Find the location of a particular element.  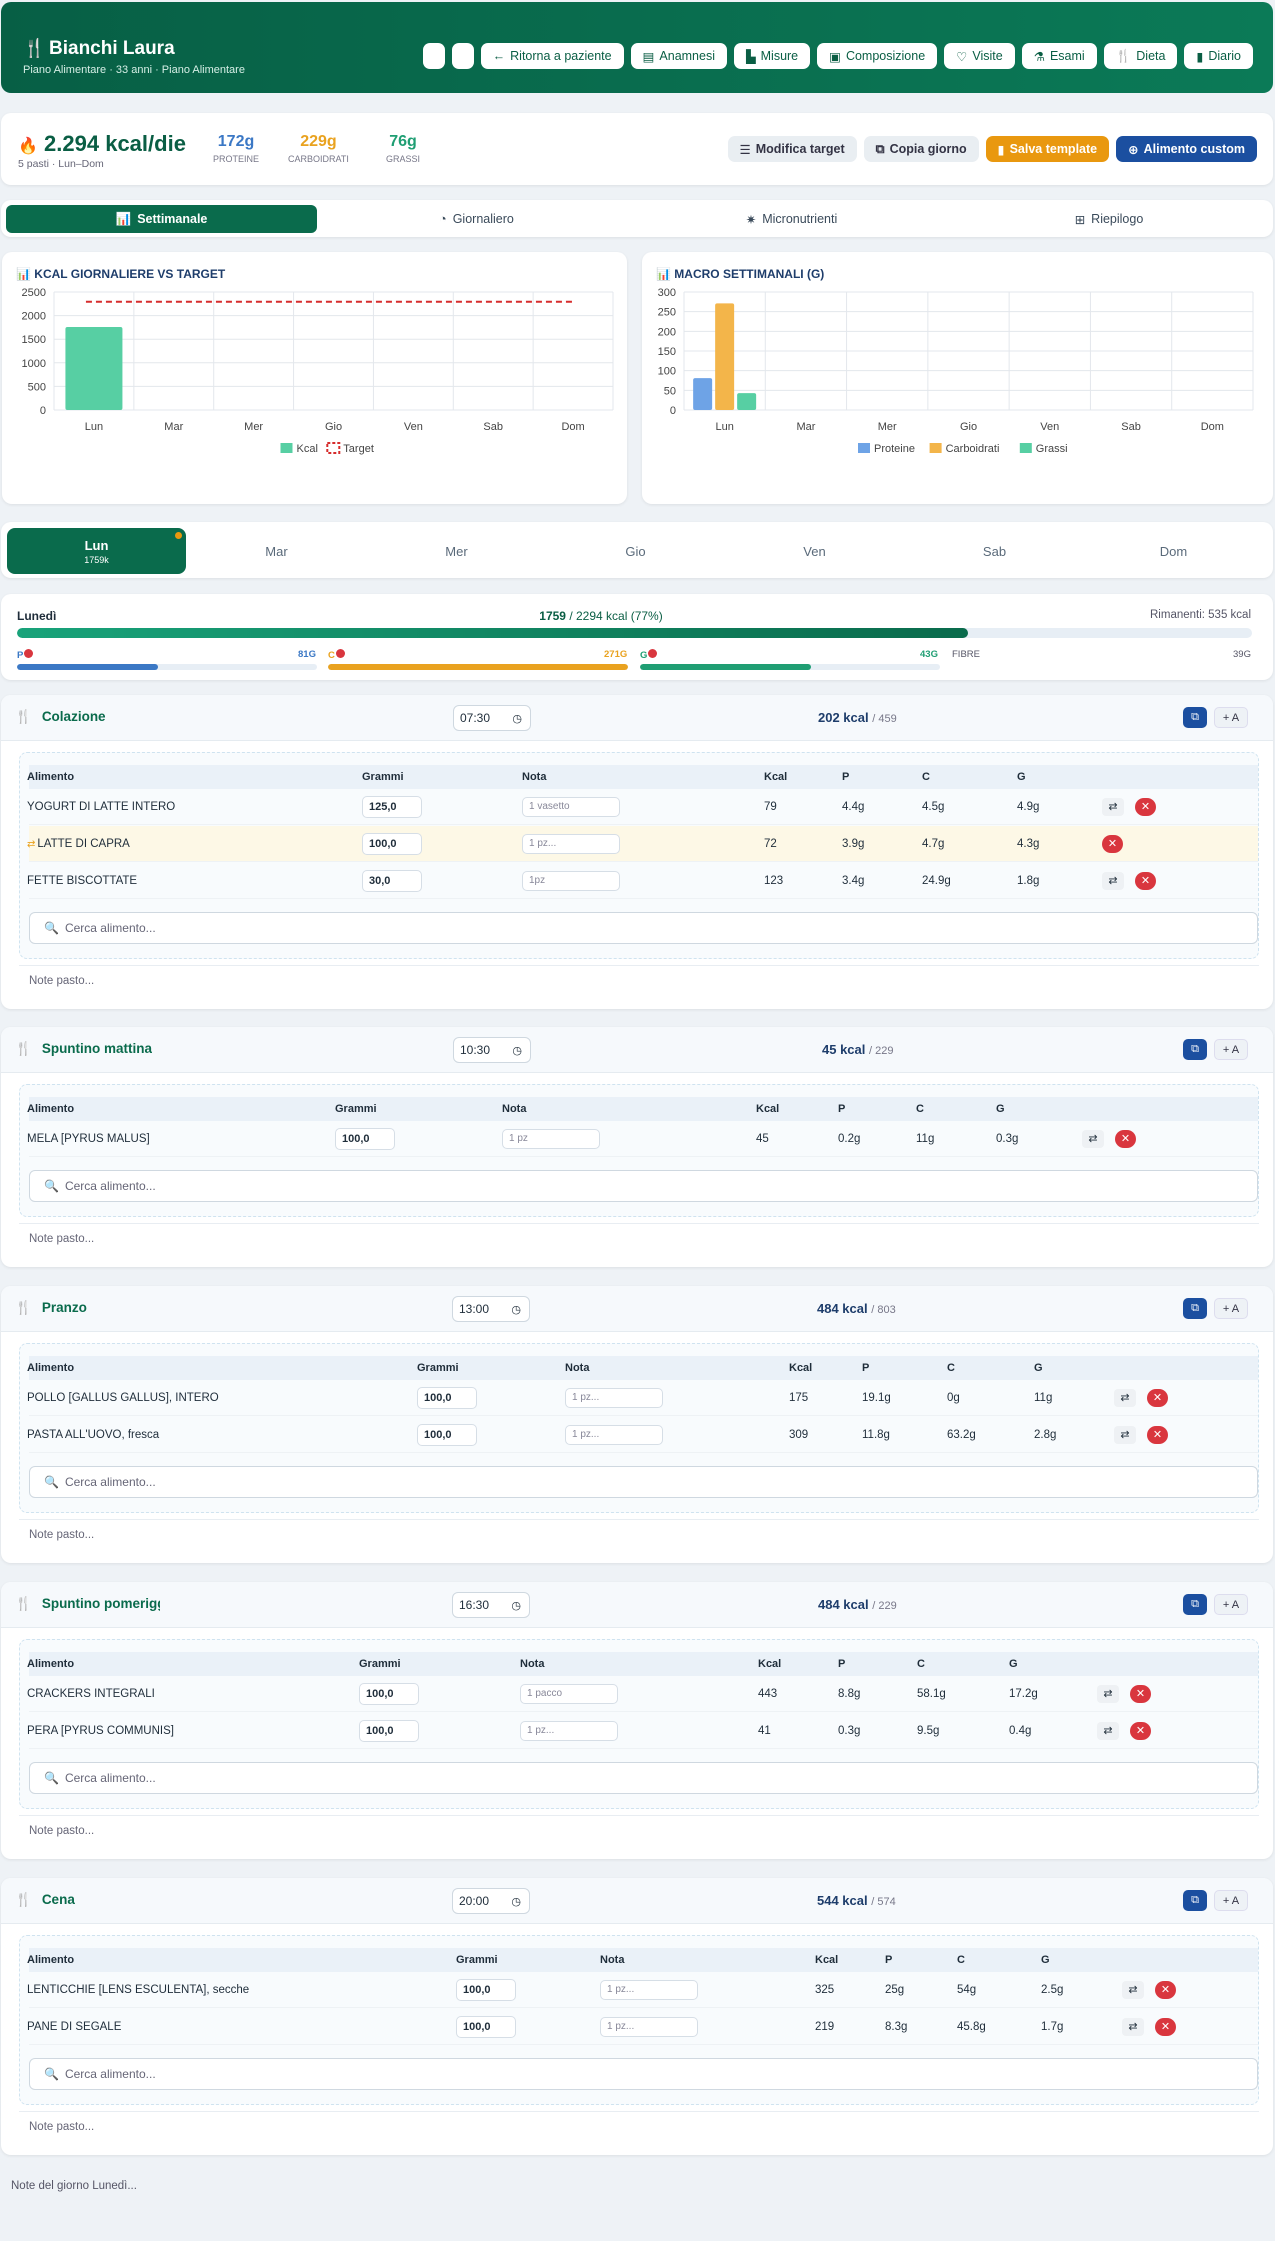

esami-button: ⚗ Esami is located at coordinates (1059, 56).